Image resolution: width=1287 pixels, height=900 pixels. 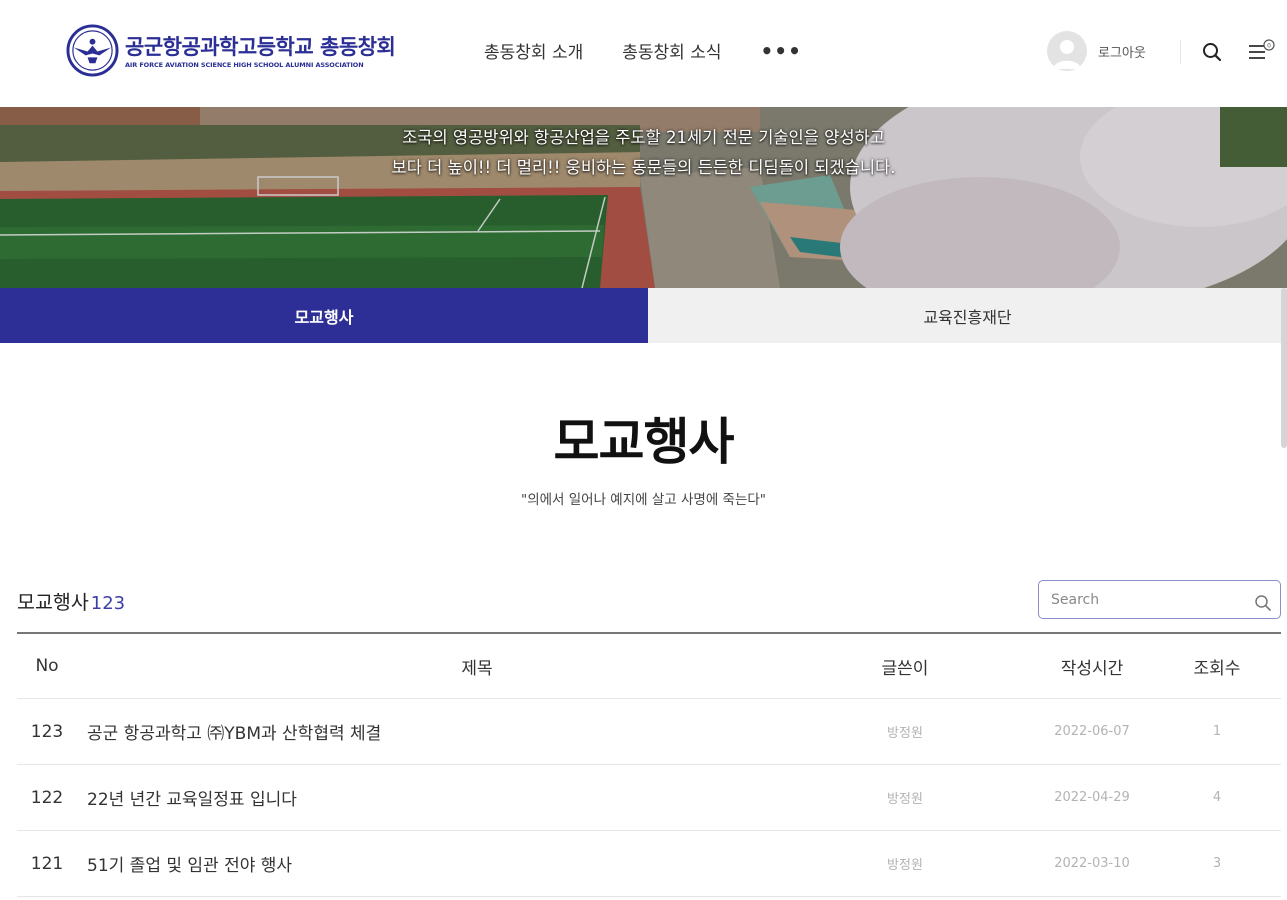 What do you see at coordinates (1217, 731) in the screenshot?
I see `post-views: 1` at bounding box center [1217, 731].